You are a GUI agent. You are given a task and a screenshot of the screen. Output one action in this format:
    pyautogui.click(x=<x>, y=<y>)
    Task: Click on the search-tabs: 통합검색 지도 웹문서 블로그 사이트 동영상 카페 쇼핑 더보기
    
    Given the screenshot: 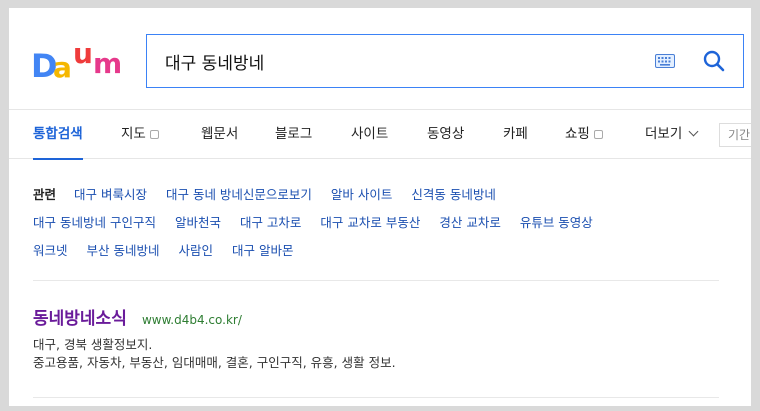 What is the action you would take?
    pyautogui.click(x=380, y=134)
    